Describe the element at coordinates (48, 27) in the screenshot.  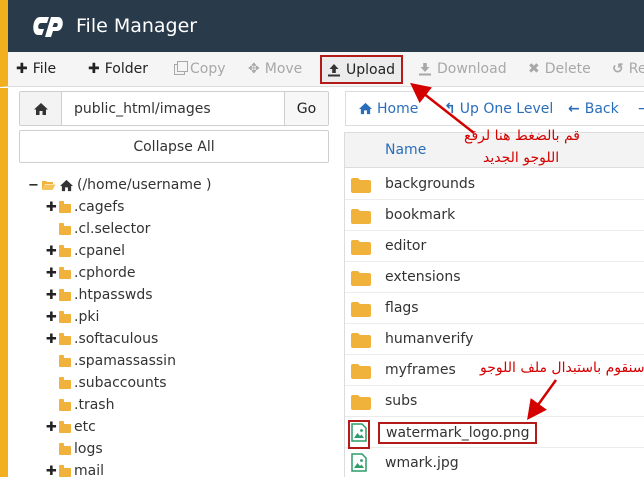
I see `cpanel-logo-icon` at that location.